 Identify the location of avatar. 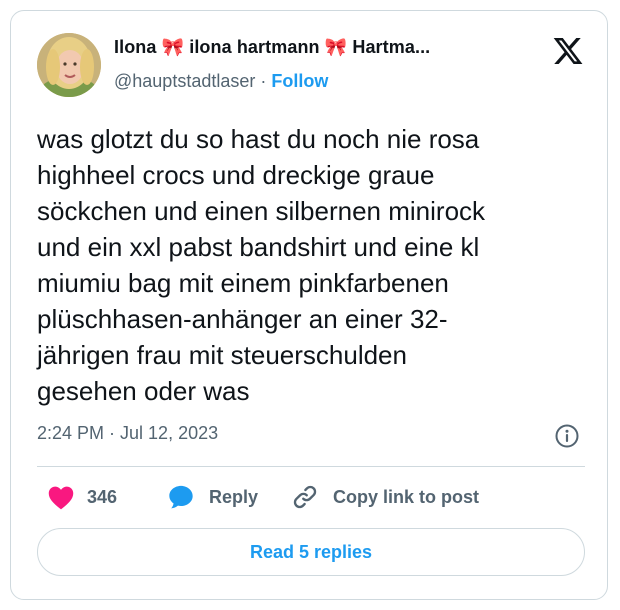
(69, 65).